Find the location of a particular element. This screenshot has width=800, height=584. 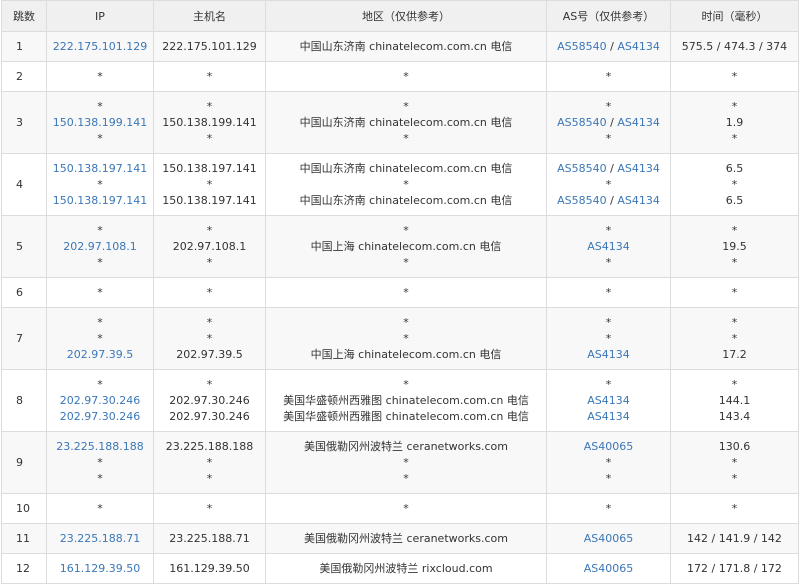

time-text: 144.1 is located at coordinates (734, 400).